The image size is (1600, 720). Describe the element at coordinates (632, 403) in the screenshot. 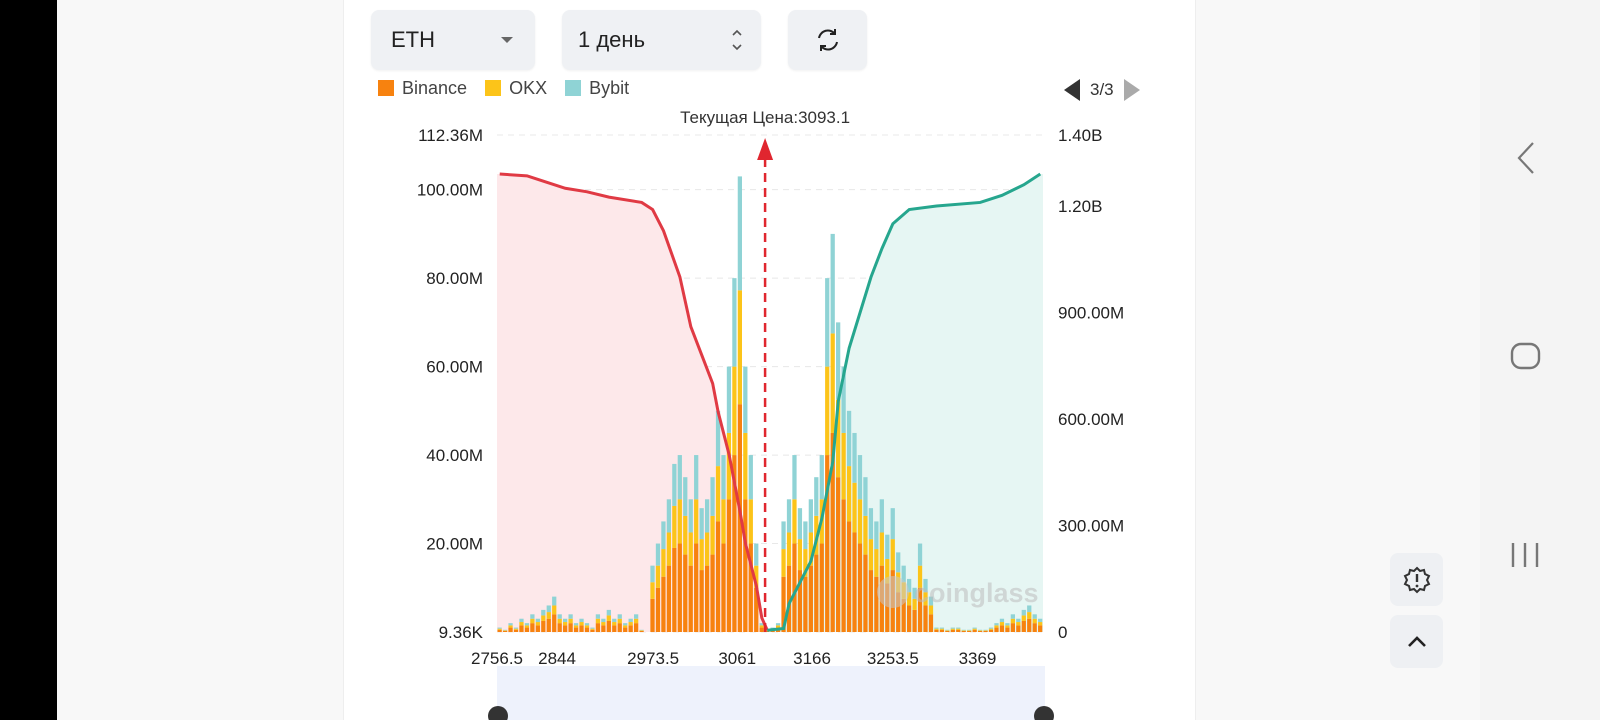

I see `sell-area` at that location.